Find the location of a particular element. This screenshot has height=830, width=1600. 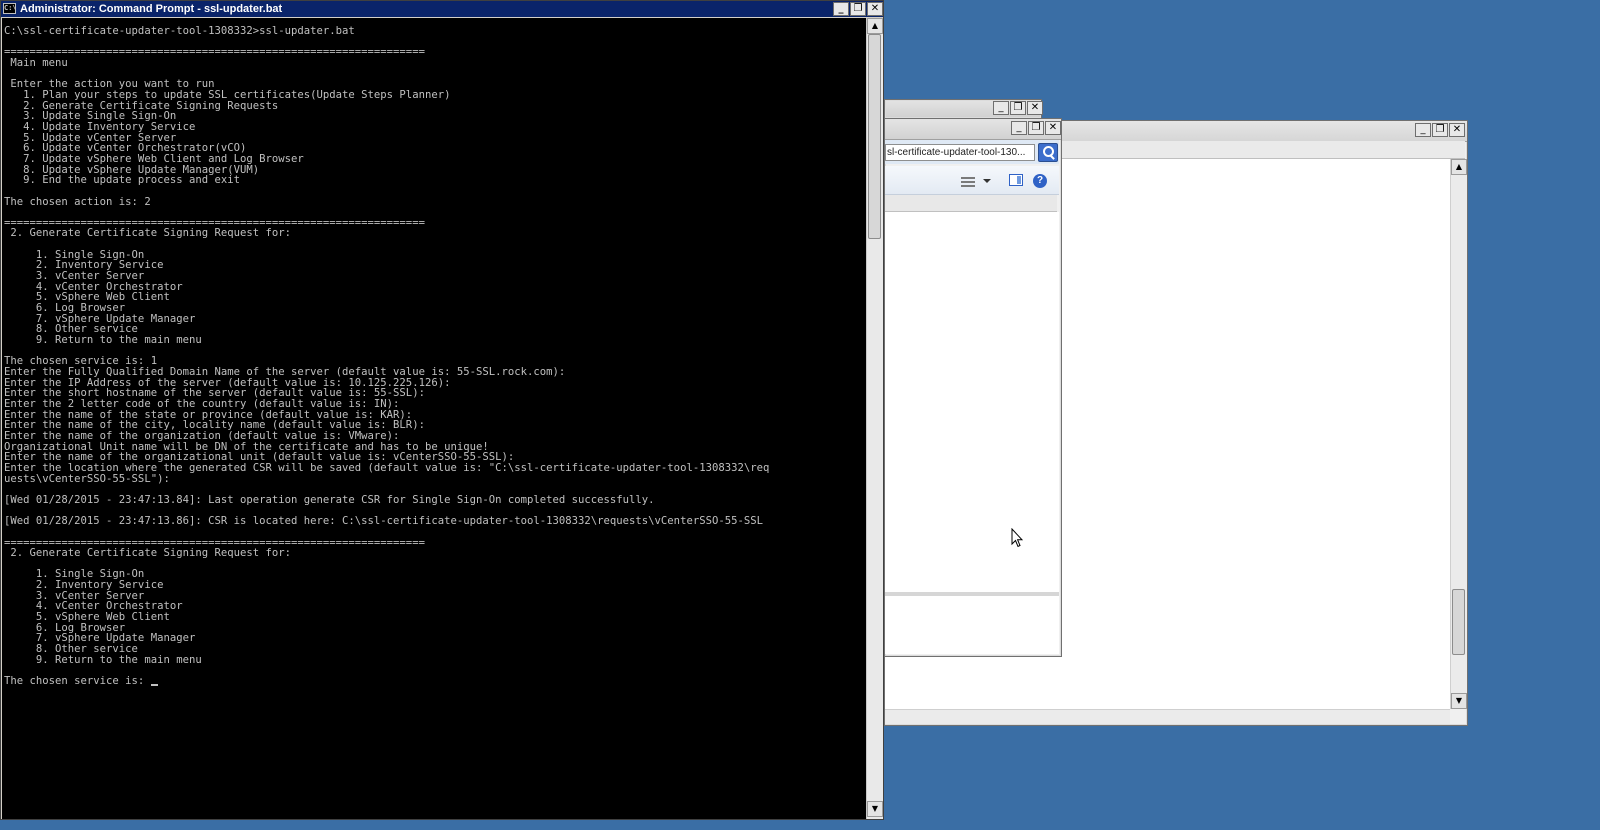

console-line: The chosen action is: 2 is located at coordinates (77, 201).